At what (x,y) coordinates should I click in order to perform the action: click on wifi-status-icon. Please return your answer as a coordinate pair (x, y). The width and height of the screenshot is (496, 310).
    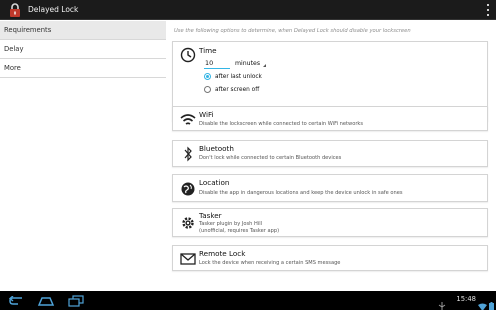
    Looking at the image, I should click on (482, 303).